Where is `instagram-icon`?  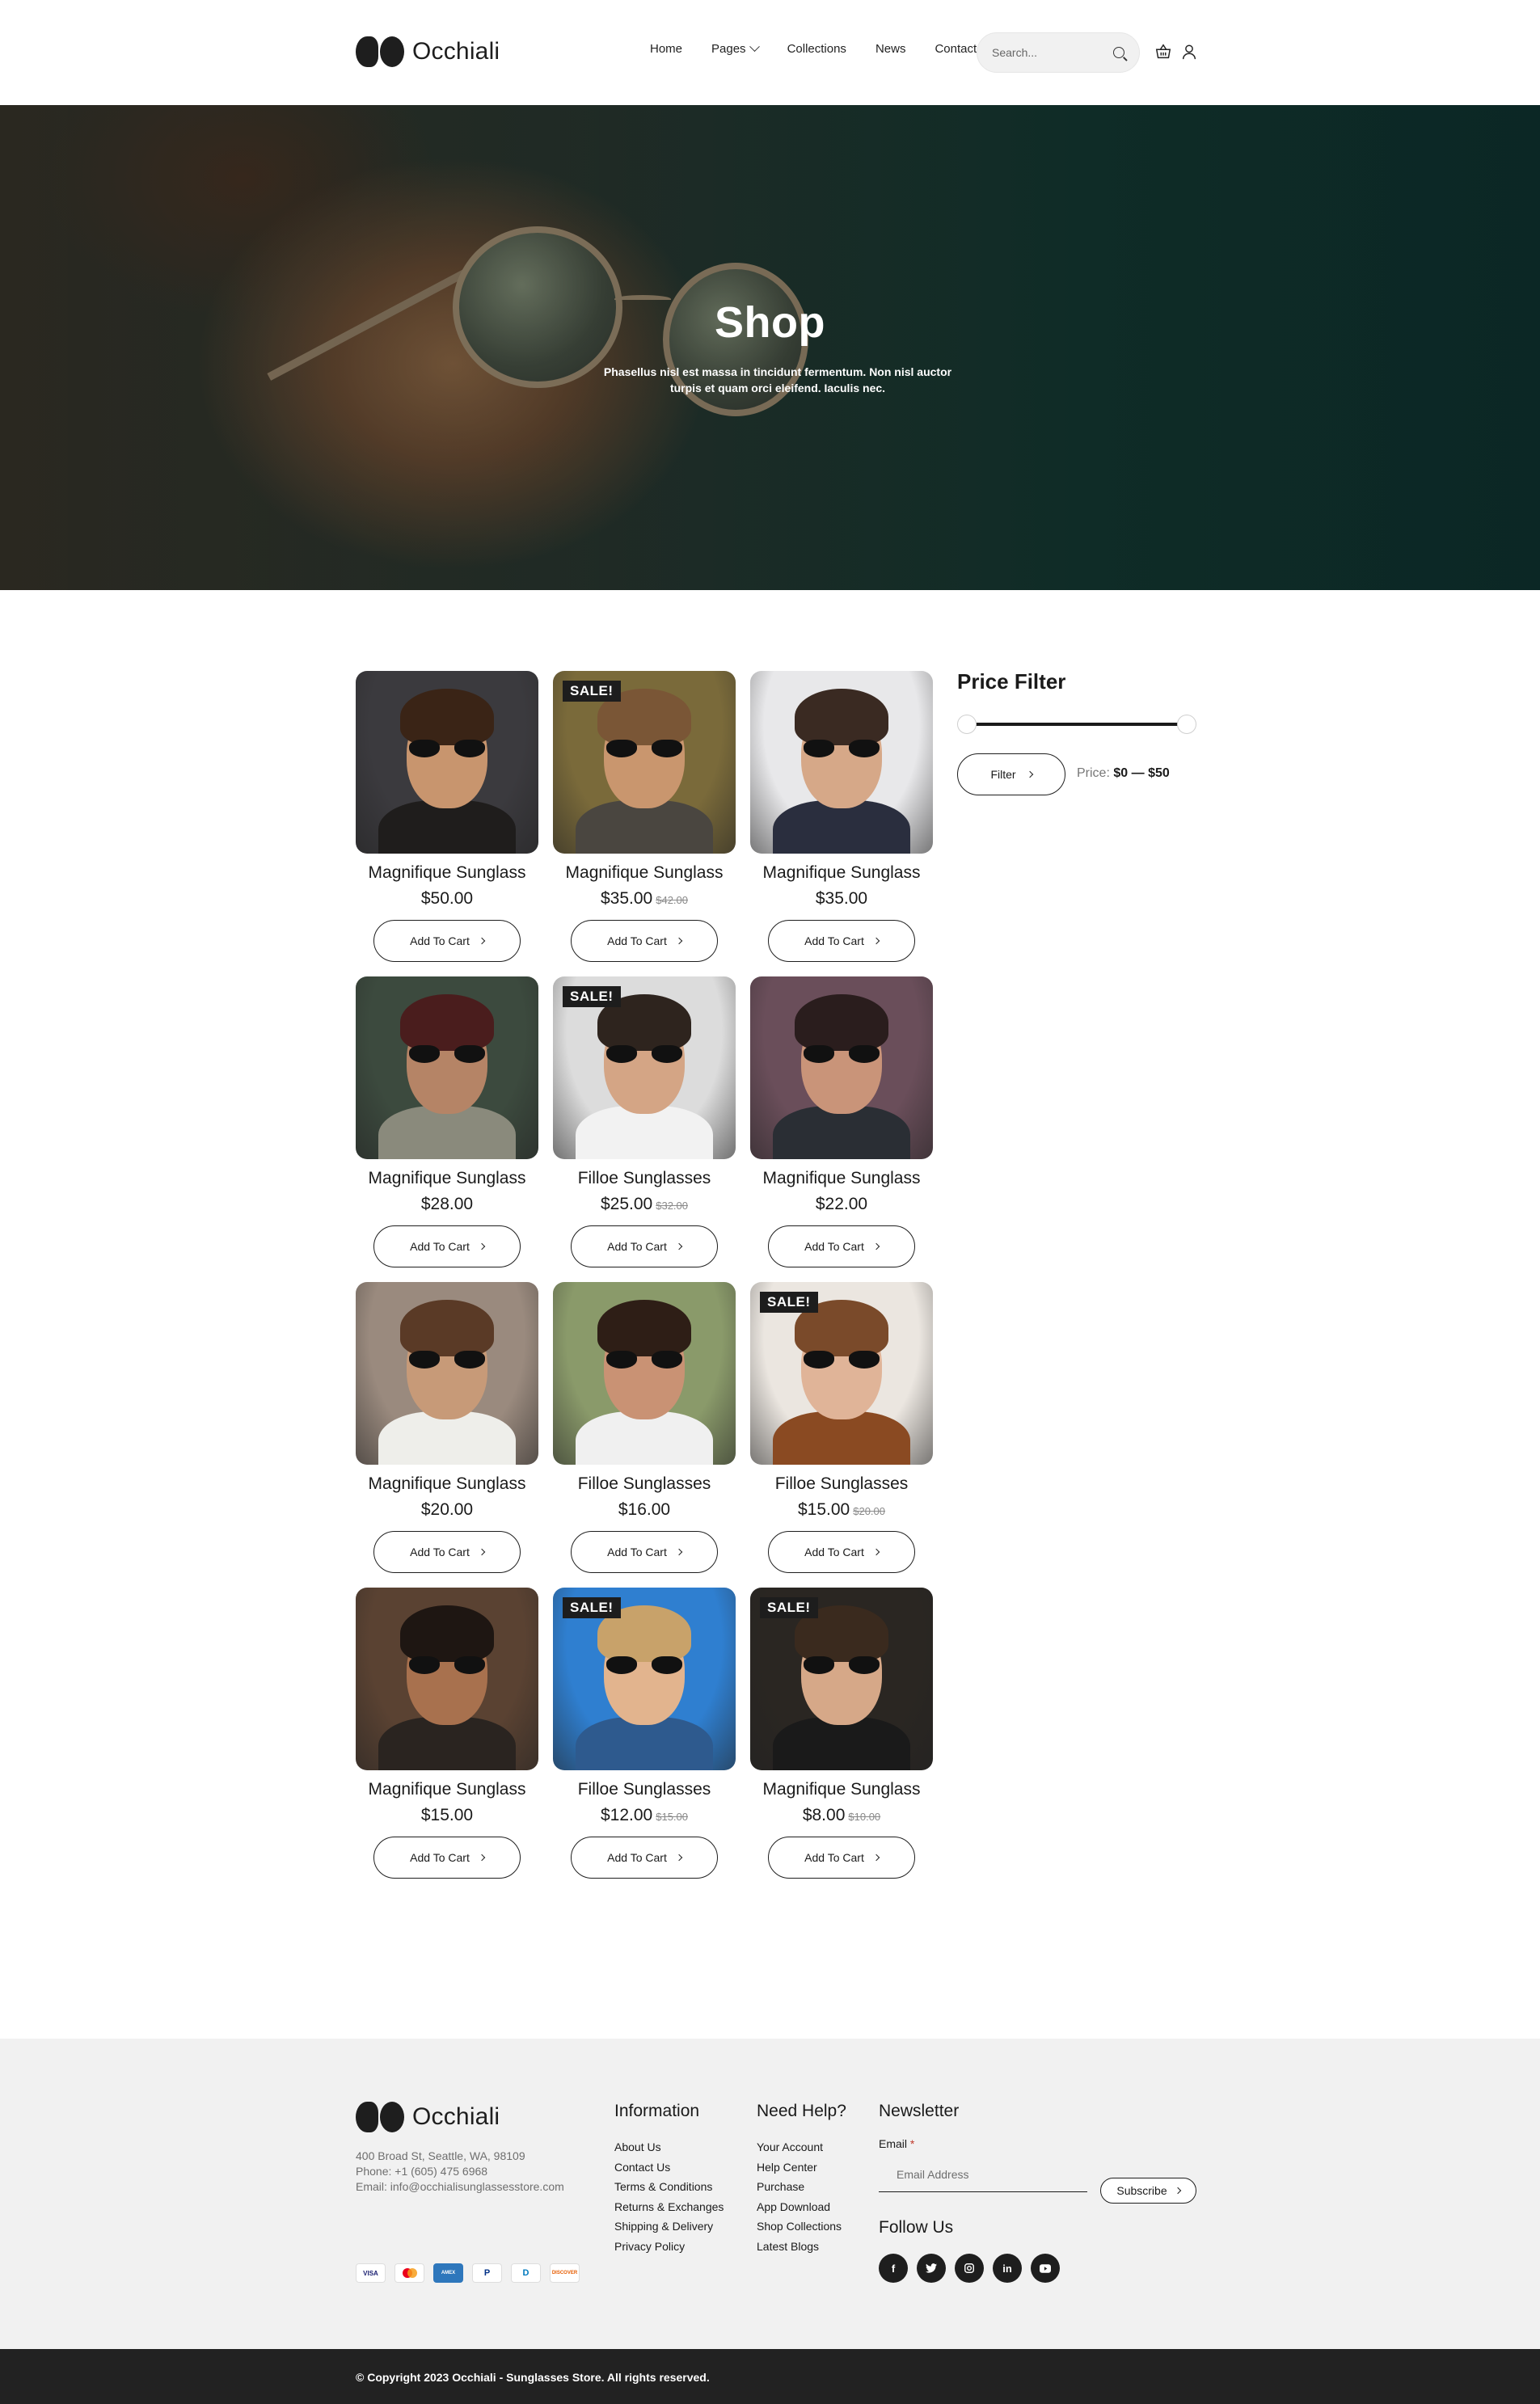
instagram-icon is located at coordinates (970, 2268).